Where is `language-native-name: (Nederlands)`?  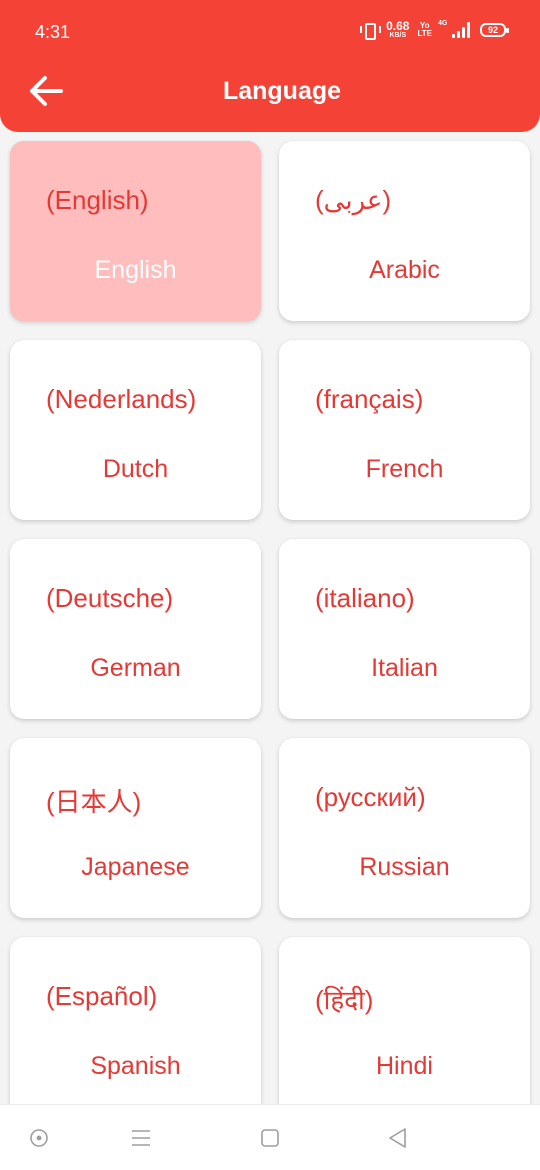 language-native-name: (Nederlands) is located at coordinates (121, 399).